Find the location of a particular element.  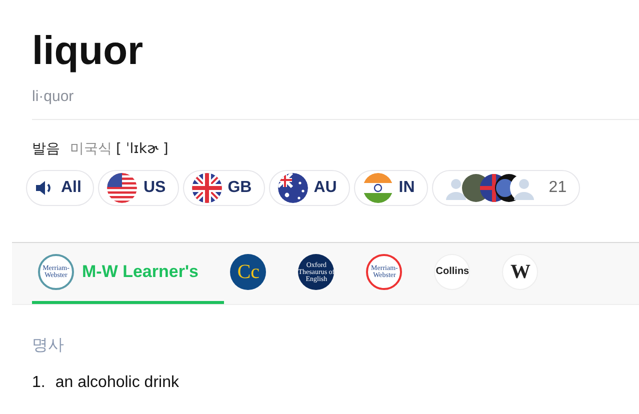

word-title: liquor is located at coordinates (87, 51).